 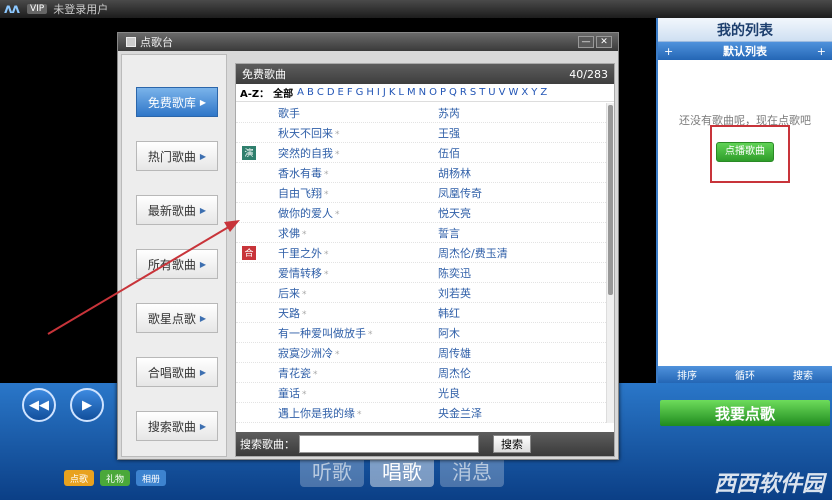 I want to click on song-title: 自由飞翔 *, so click(x=358, y=193).